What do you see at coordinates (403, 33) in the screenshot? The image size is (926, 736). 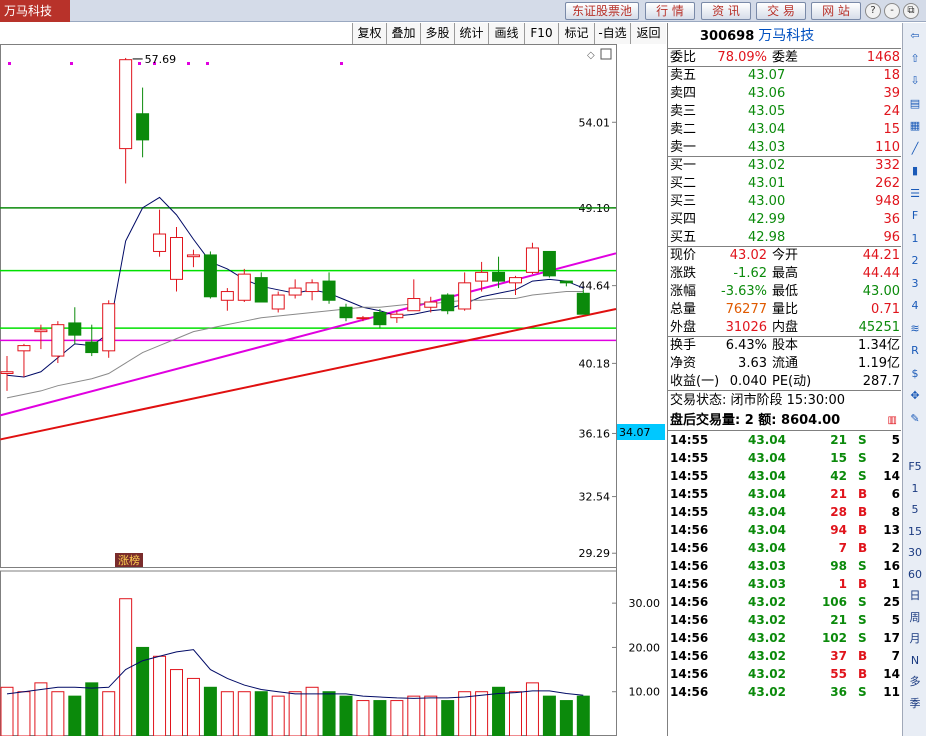 I see `toolbar-overlay: 叠加` at bounding box center [403, 33].